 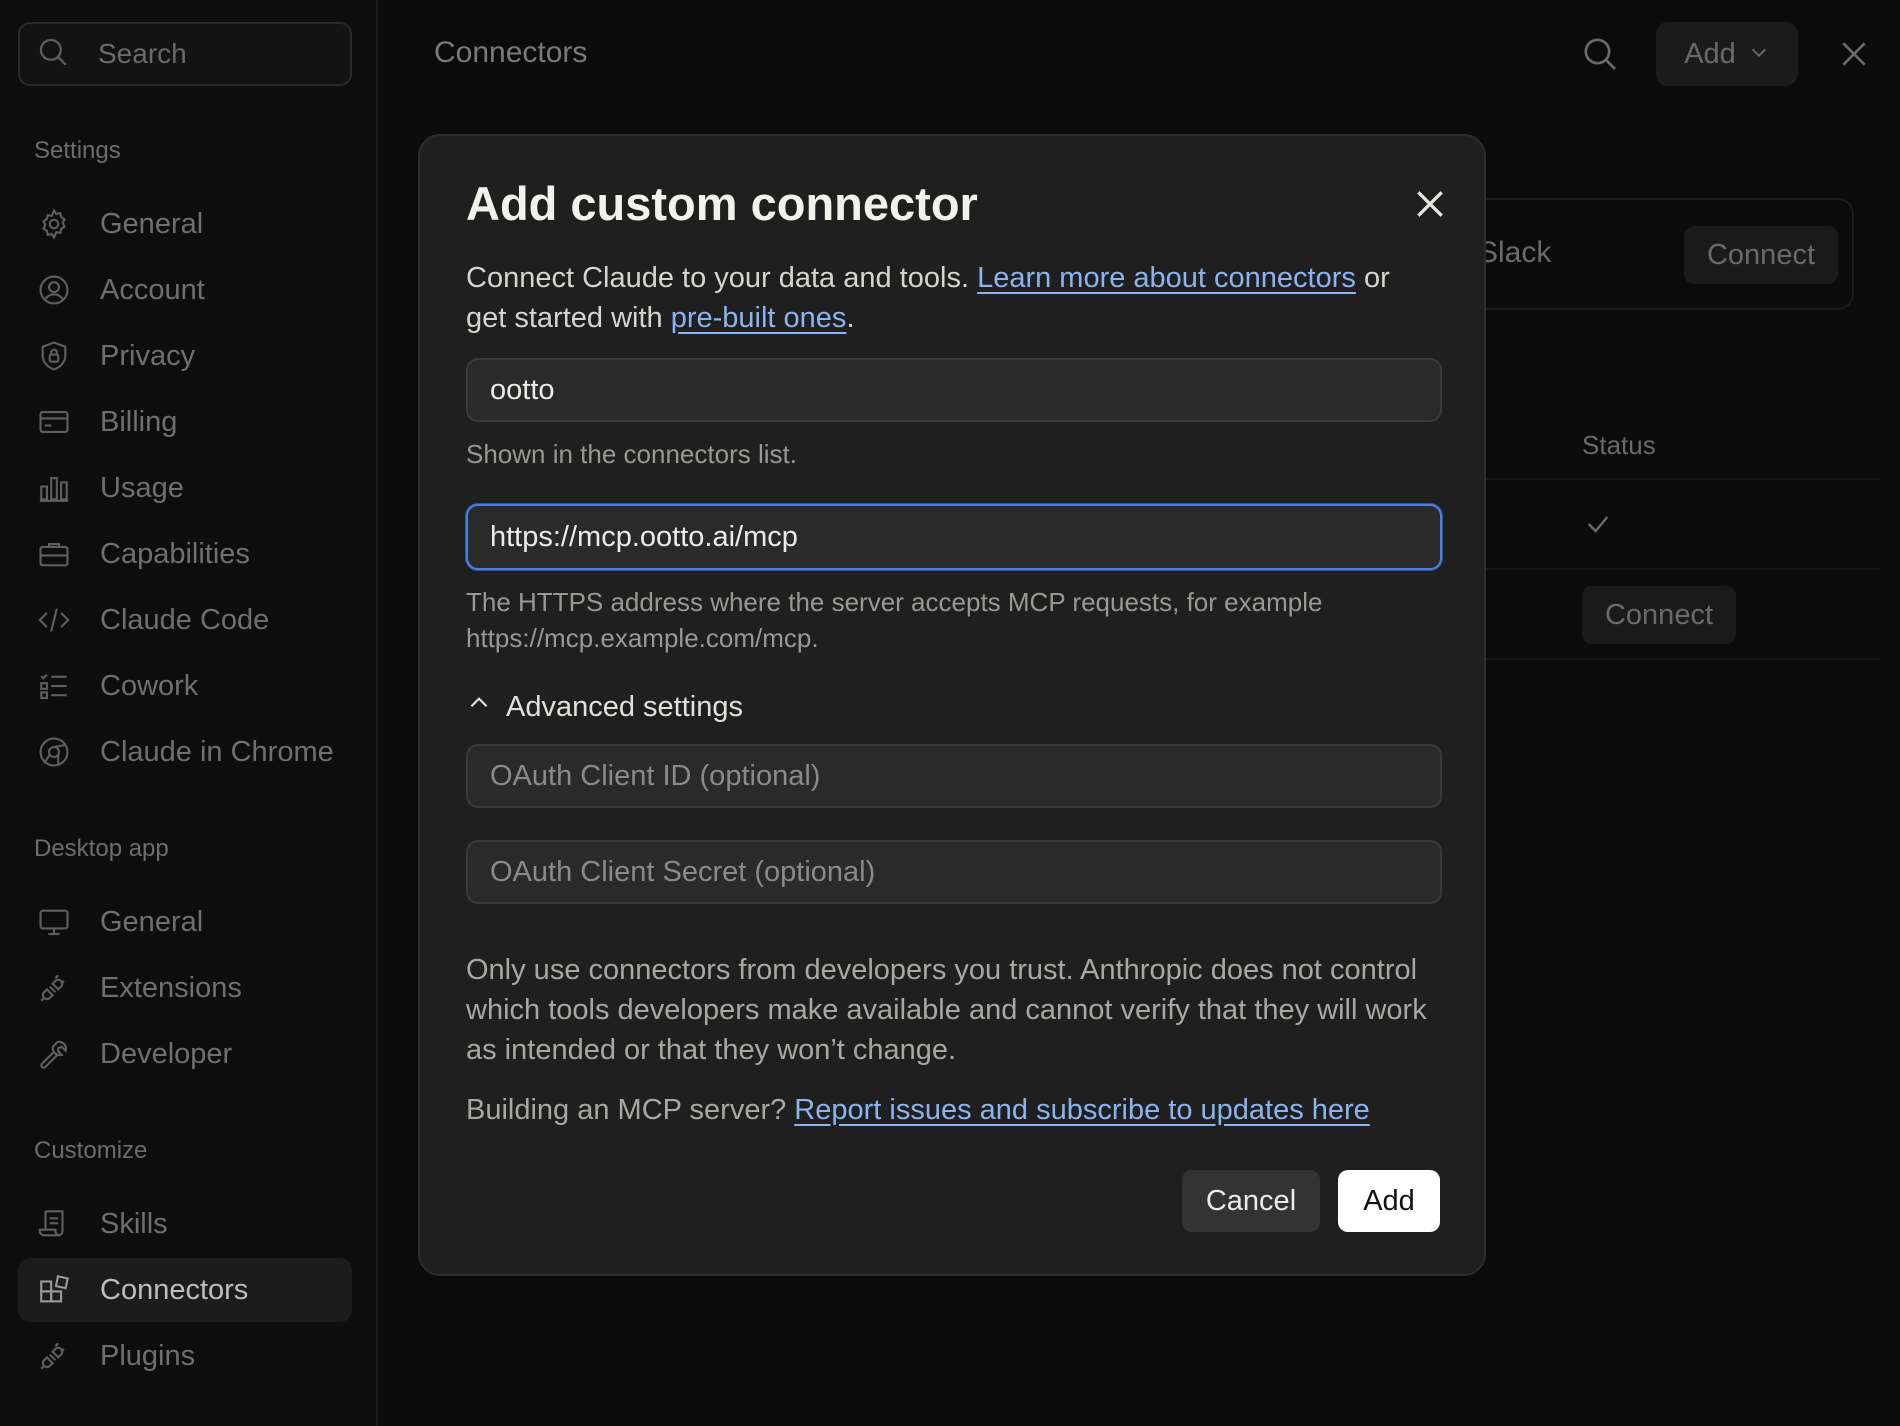 I want to click on sidebar-item-capabilities: Capabilities, so click(x=185, y=554).